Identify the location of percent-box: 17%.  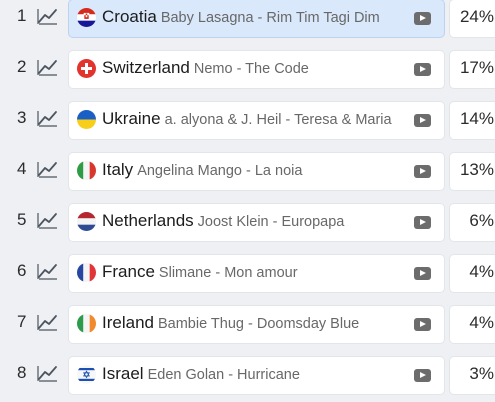
(472, 69).